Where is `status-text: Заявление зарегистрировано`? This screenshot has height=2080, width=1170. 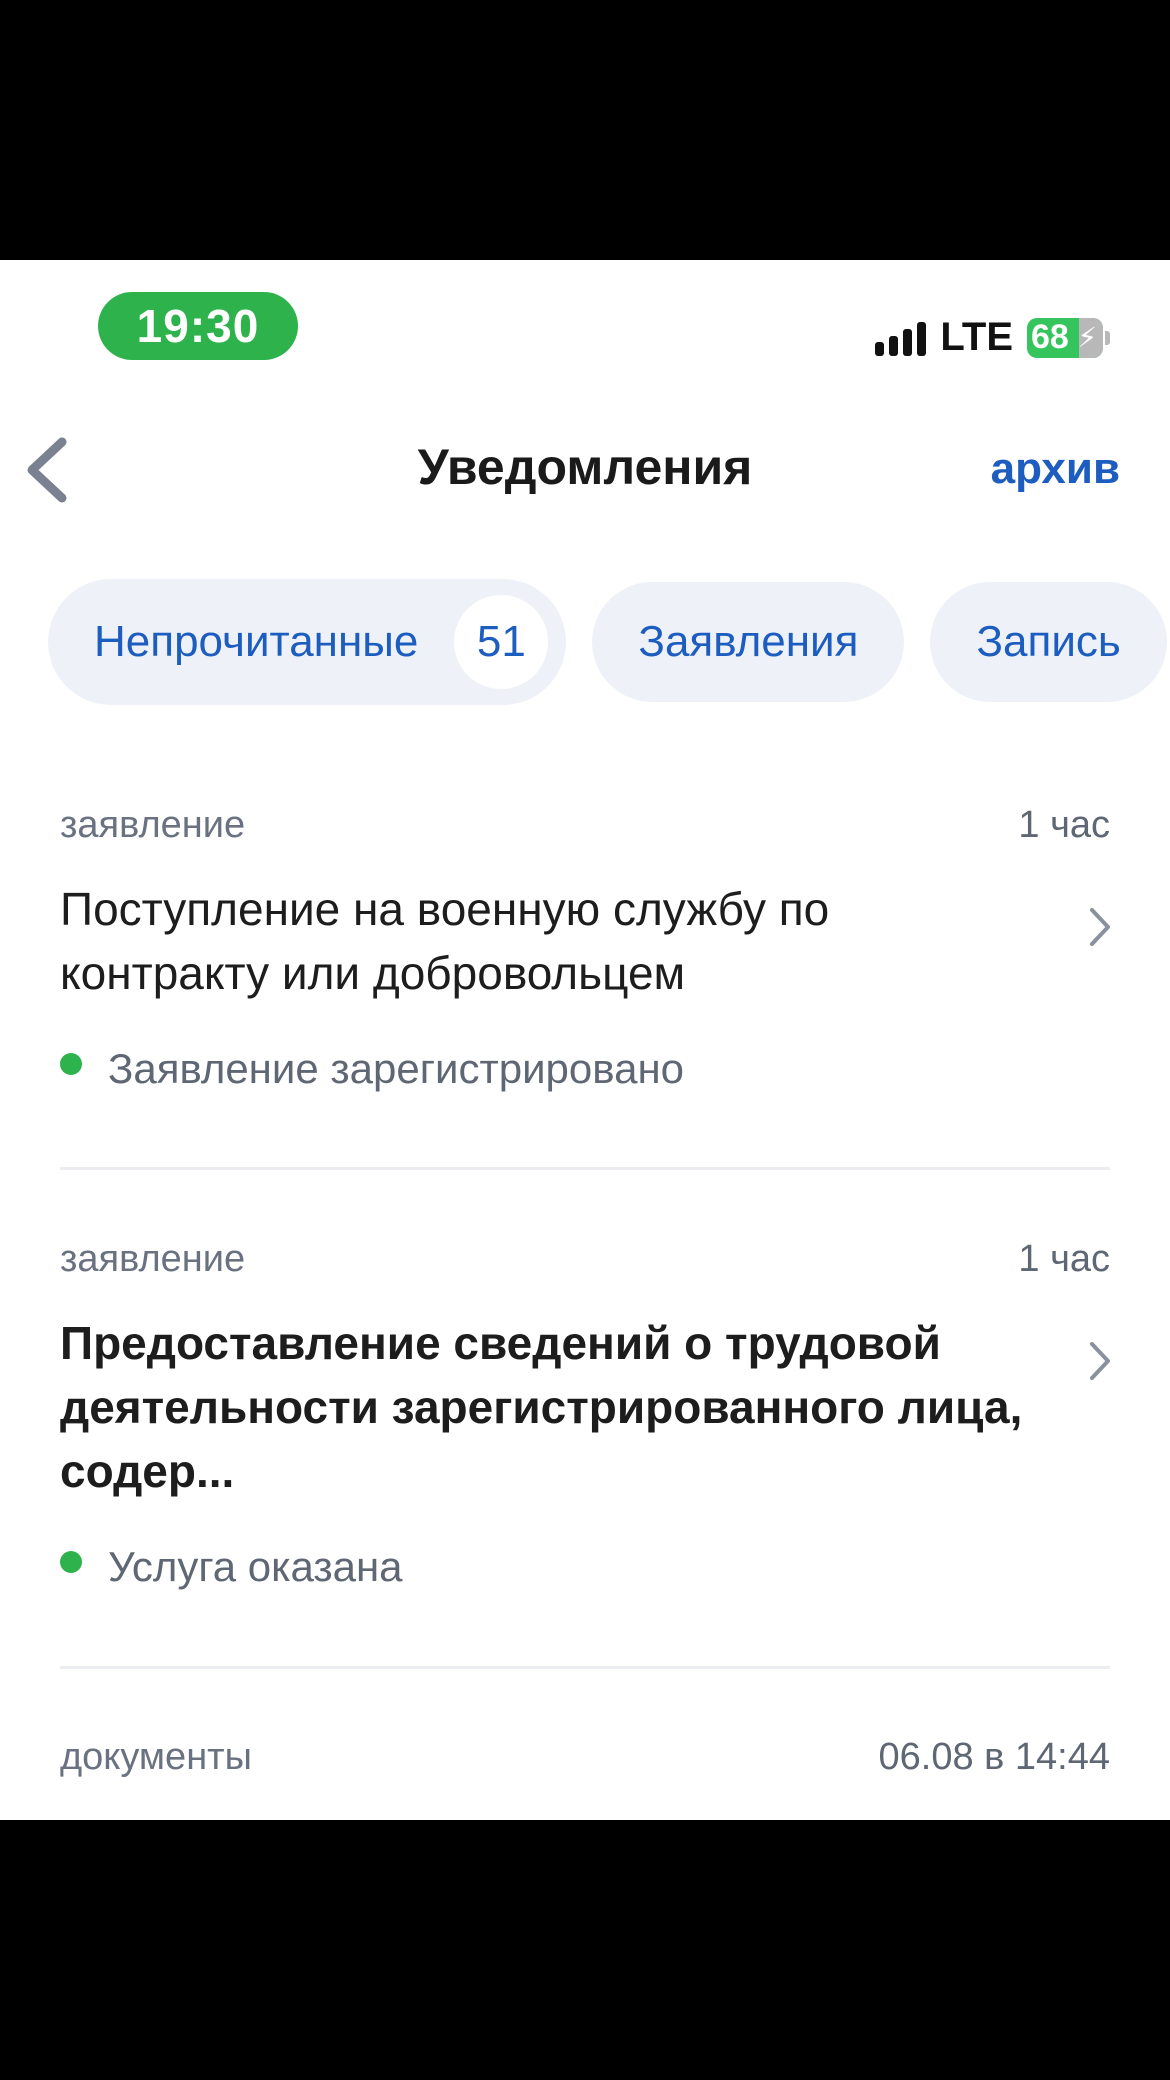 status-text: Заявление зарегистрировано is located at coordinates (396, 1068).